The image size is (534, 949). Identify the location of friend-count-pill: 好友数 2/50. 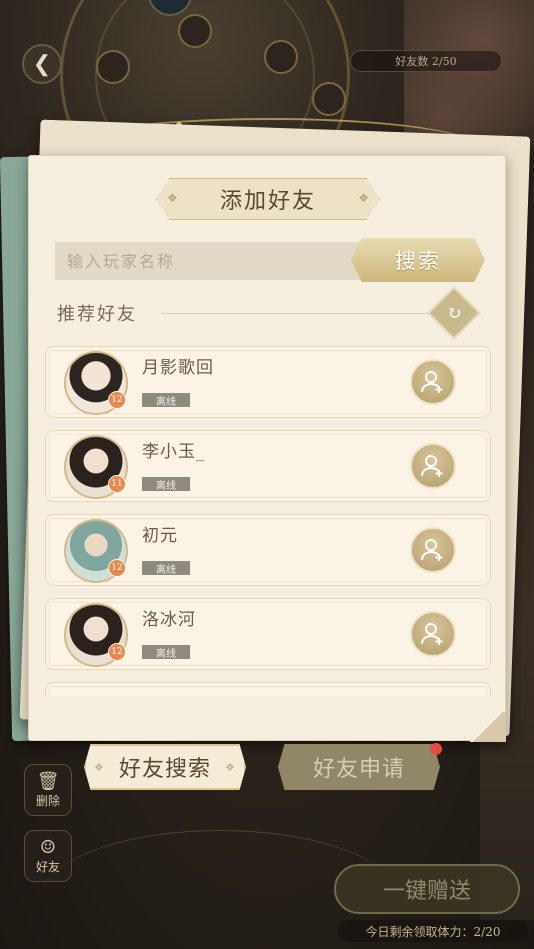
(426, 61).